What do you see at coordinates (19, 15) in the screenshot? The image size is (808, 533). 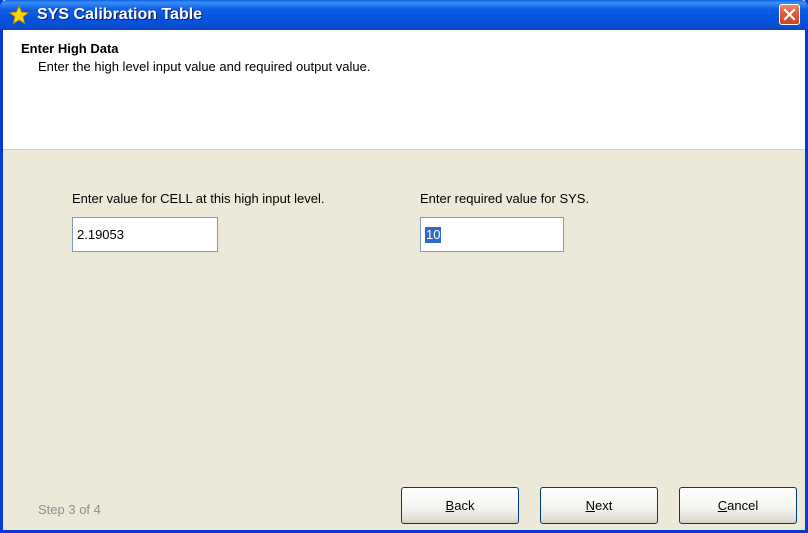 I see `star-icon` at bounding box center [19, 15].